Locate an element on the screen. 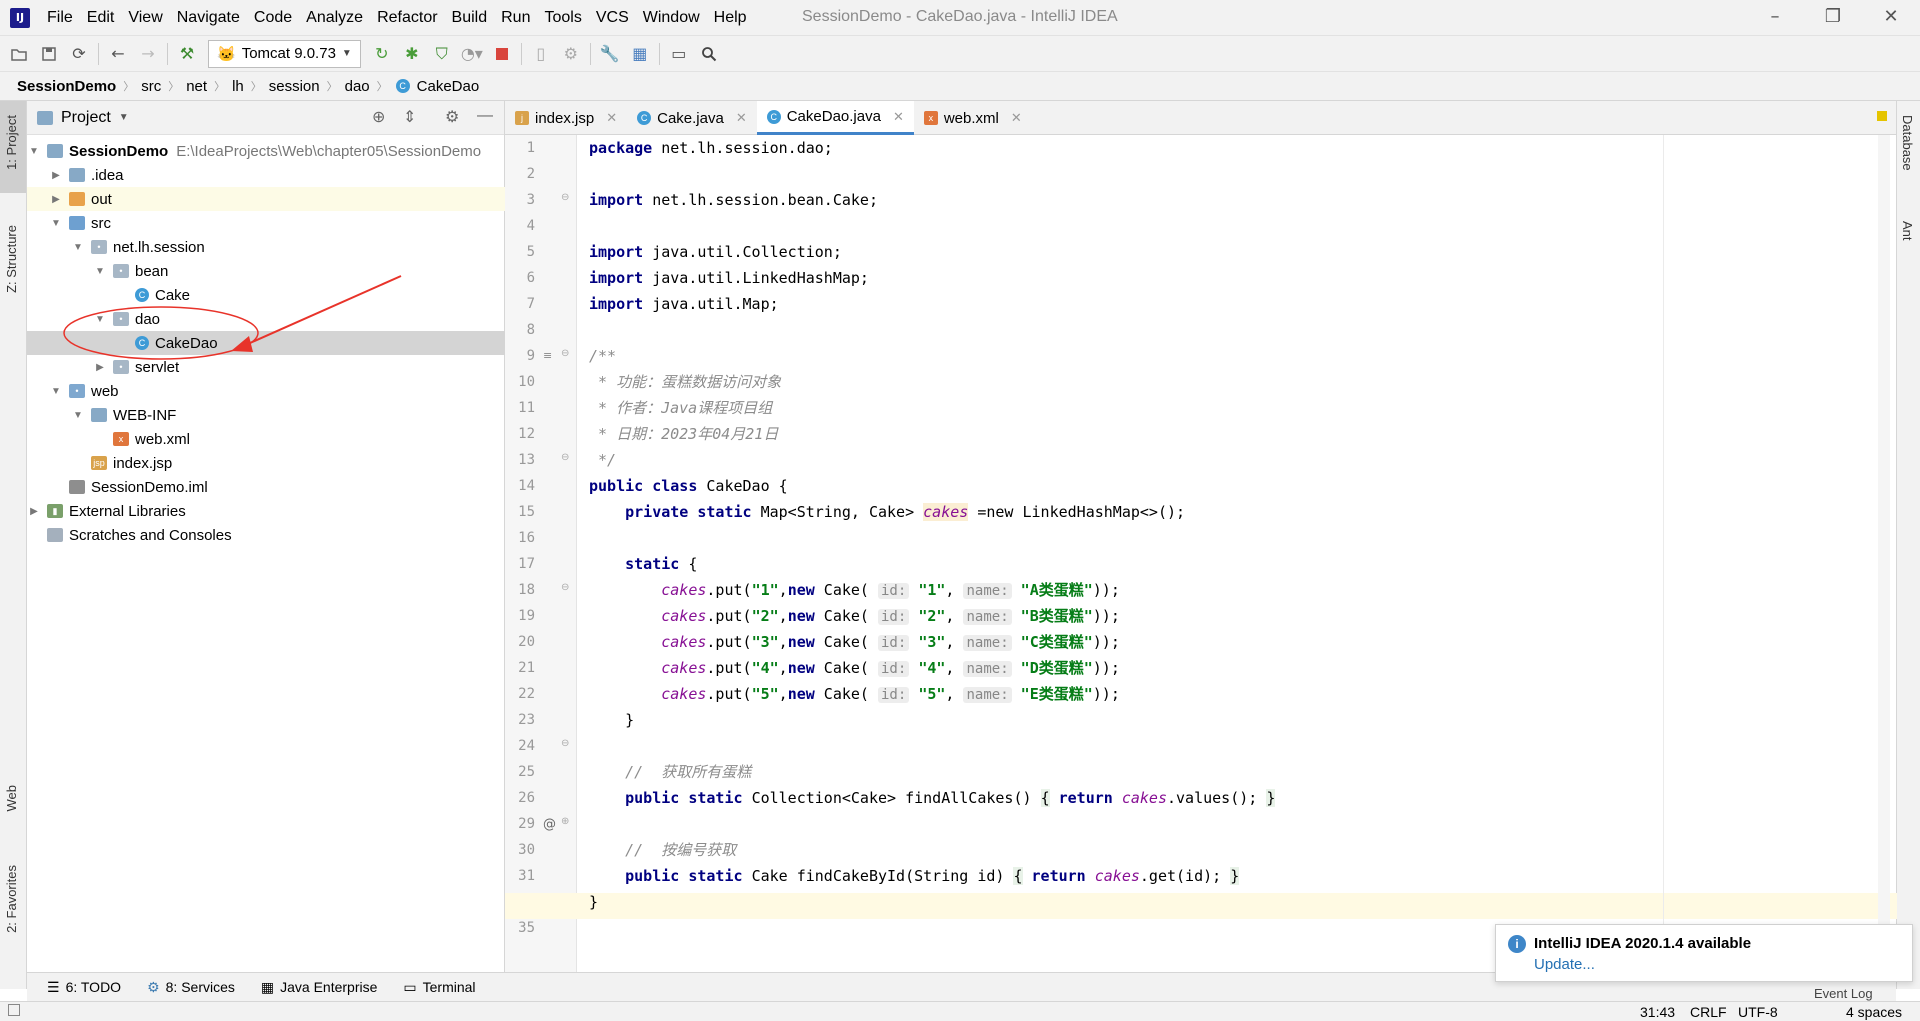 The height and width of the screenshot is (1021, 1920). tool-services: ⚙ 8: Services is located at coordinates (191, 987).